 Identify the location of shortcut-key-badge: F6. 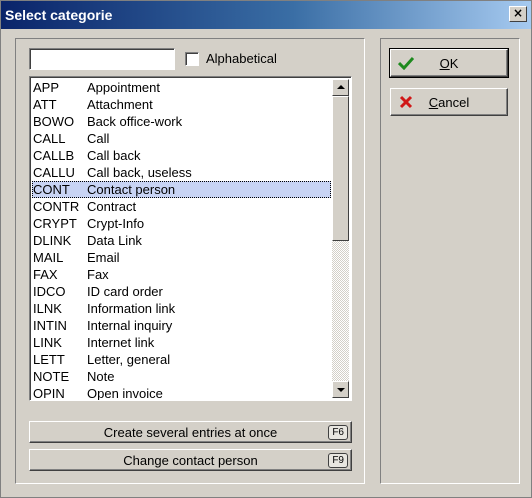
(338, 432).